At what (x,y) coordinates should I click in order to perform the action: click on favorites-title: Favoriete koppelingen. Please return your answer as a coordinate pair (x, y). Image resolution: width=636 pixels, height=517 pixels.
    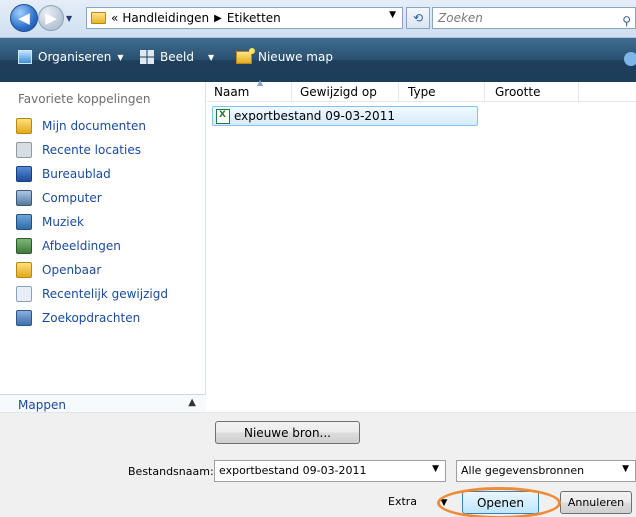
    Looking at the image, I should click on (84, 99).